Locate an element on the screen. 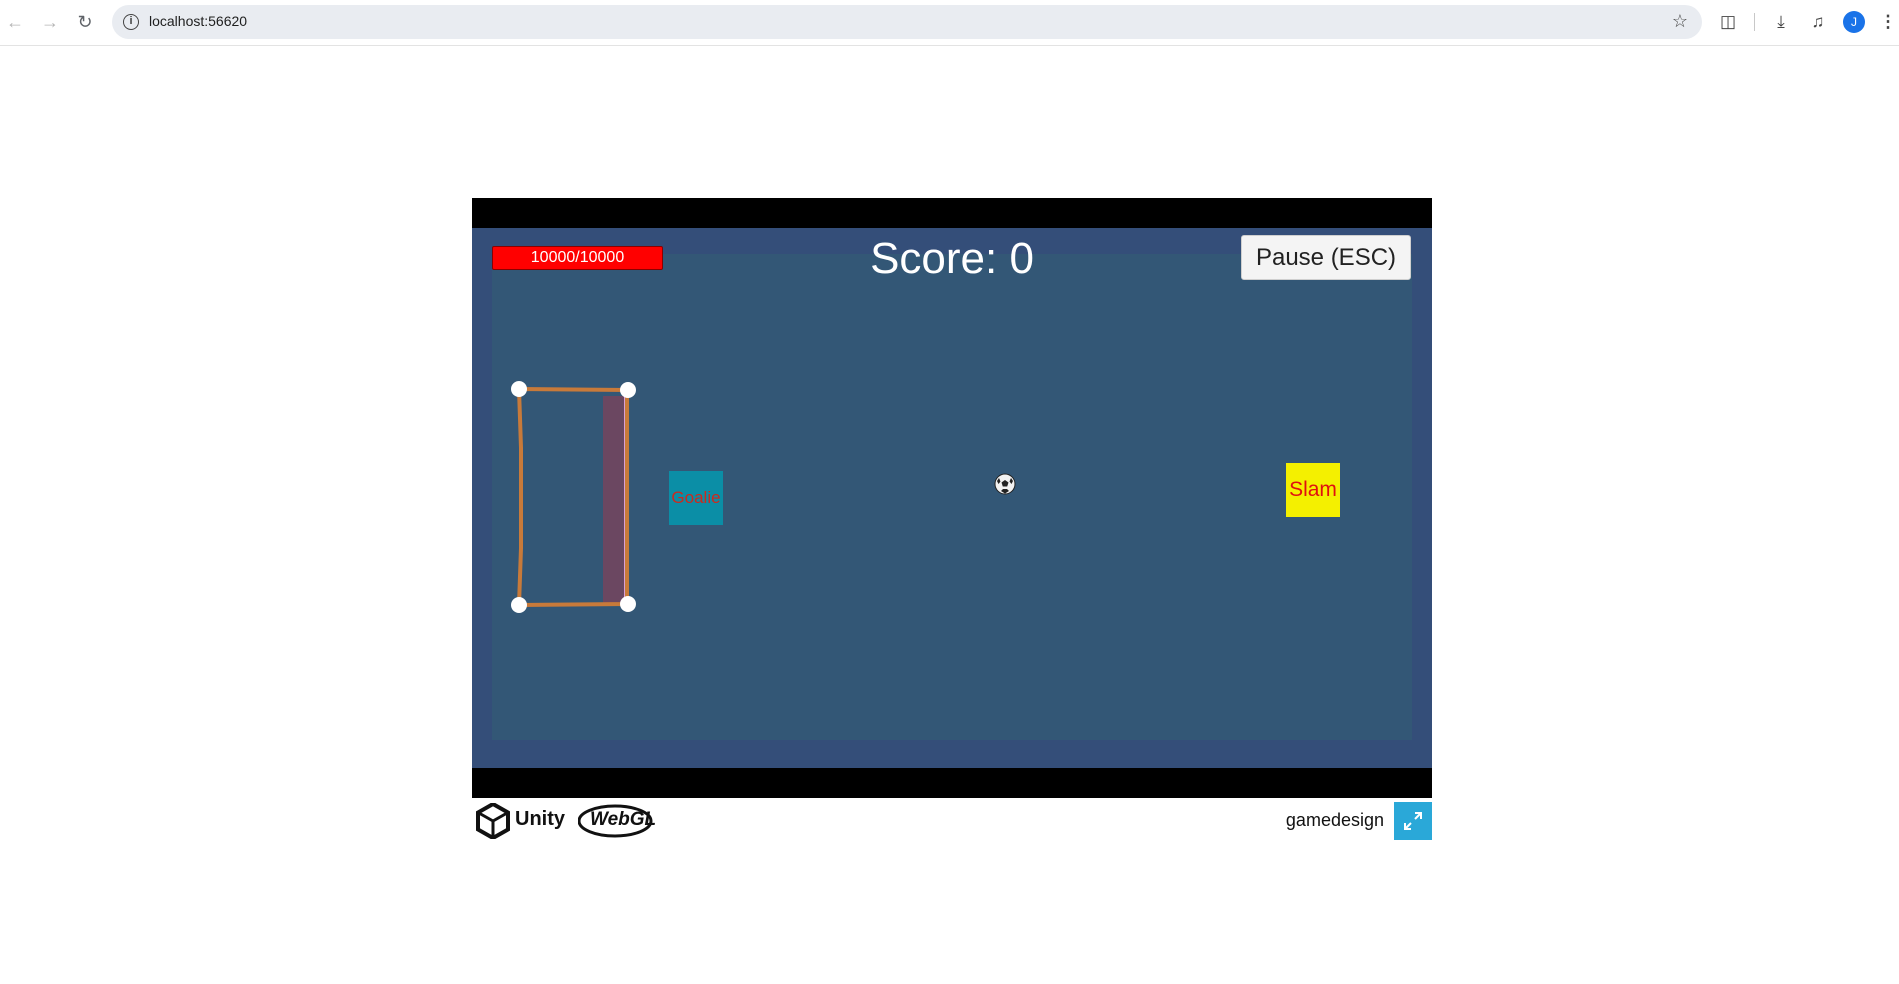 The width and height of the screenshot is (1899, 984). bookmark-star-icon: ☆ is located at coordinates (1680, 21).